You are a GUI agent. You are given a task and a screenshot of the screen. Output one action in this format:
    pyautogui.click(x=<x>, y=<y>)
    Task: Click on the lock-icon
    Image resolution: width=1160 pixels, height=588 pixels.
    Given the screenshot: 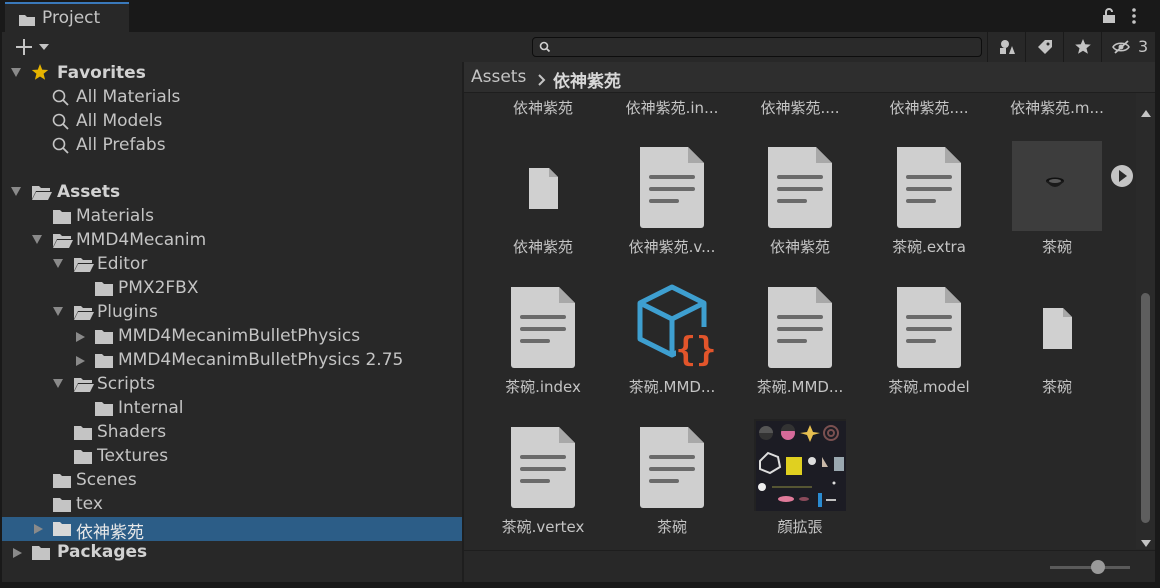 What is the action you would take?
    pyautogui.click(x=1109, y=18)
    